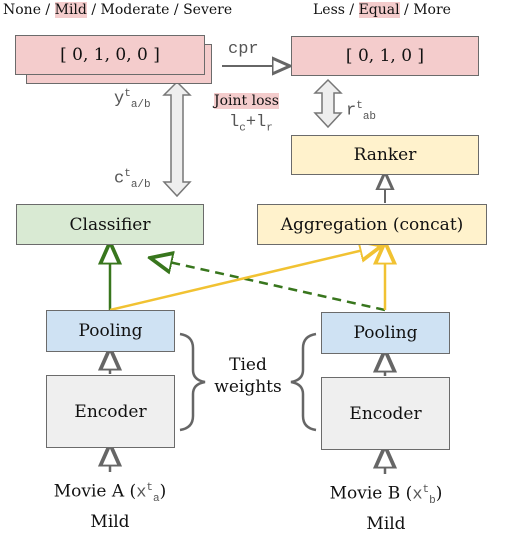  What do you see at coordinates (425, 10) in the screenshot?
I see `rank-option-text: / More` at bounding box center [425, 10].